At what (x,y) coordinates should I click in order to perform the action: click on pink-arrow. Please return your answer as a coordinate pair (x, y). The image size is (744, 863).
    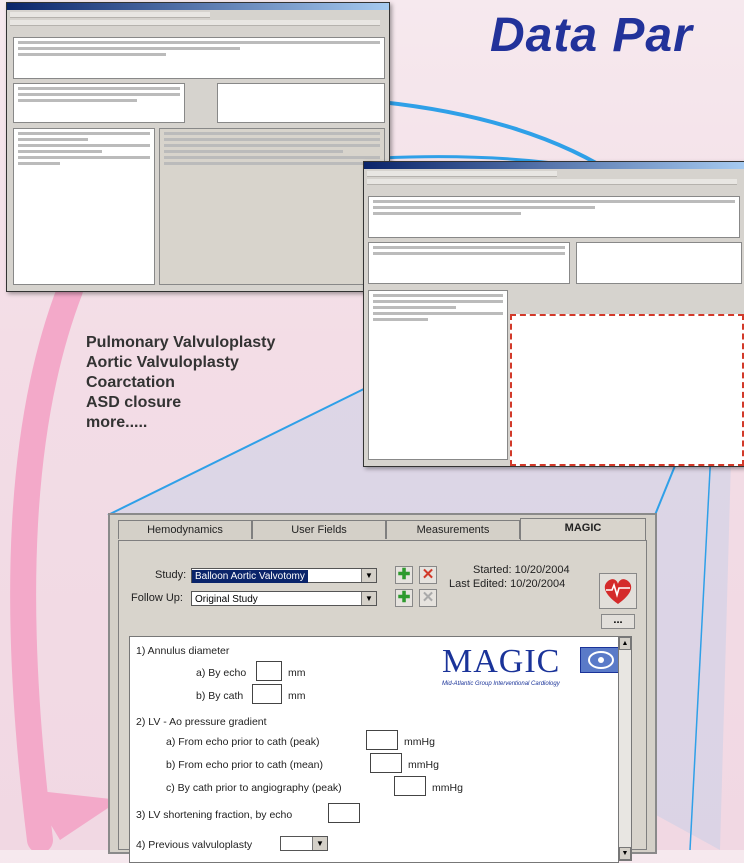
    Looking at the image, I should click on (46, 563).